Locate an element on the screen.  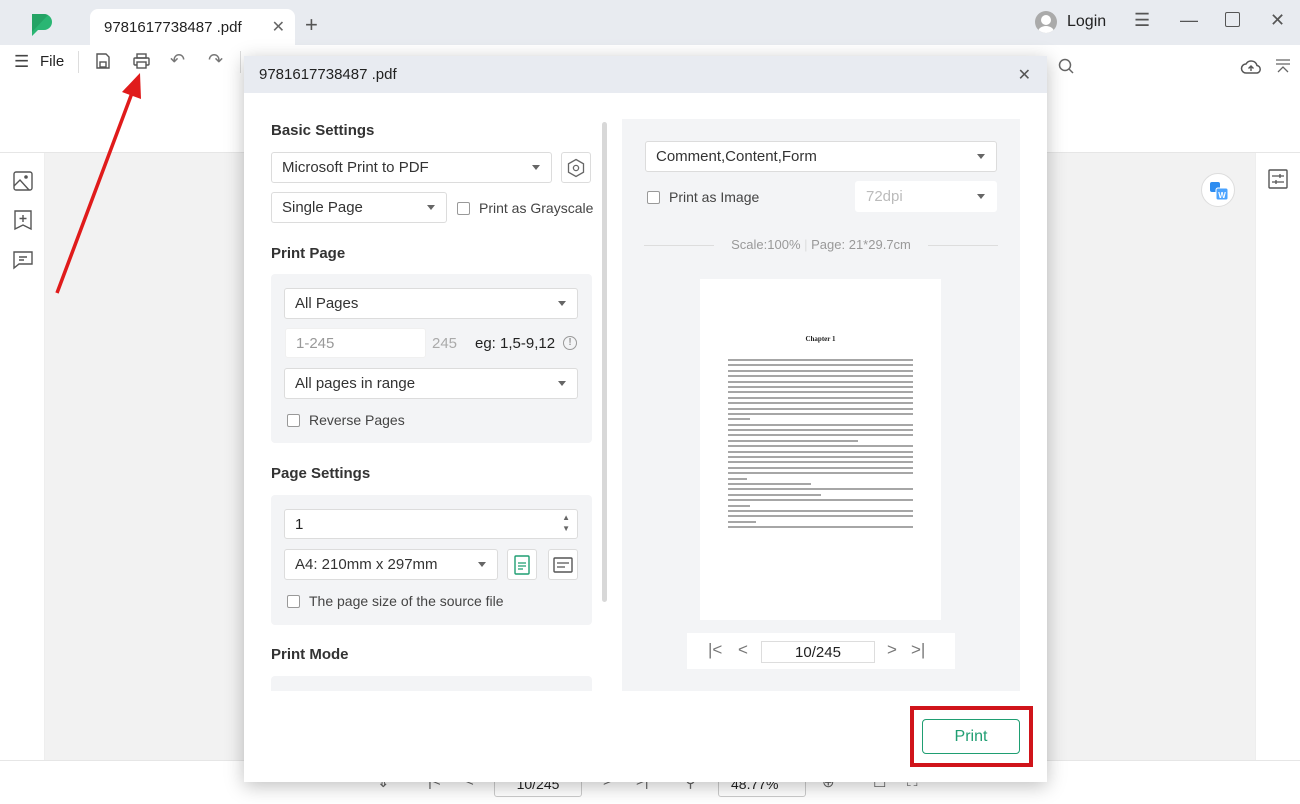
print-page-heading: Print Page is located at coordinates (308, 253).